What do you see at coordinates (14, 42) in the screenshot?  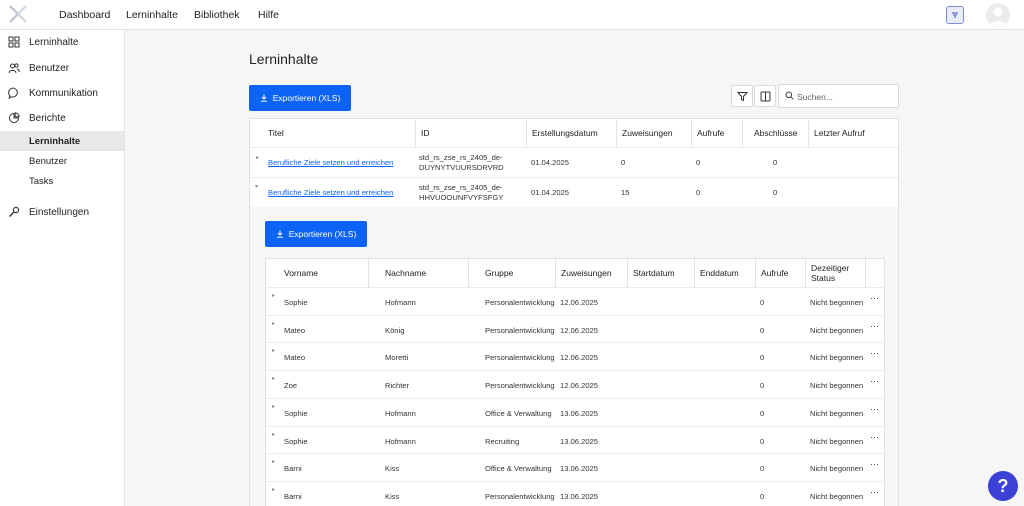 I see `grid-icon` at bounding box center [14, 42].